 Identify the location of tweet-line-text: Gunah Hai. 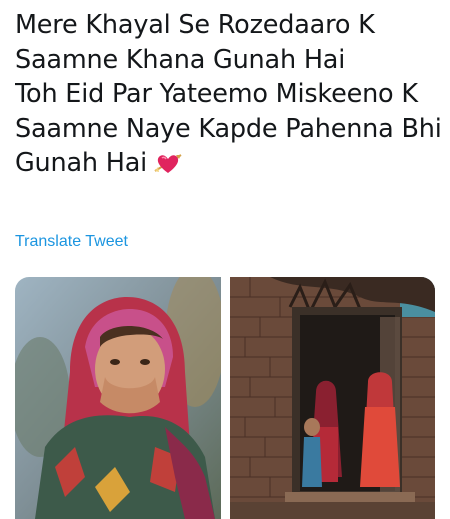
(81, 162).